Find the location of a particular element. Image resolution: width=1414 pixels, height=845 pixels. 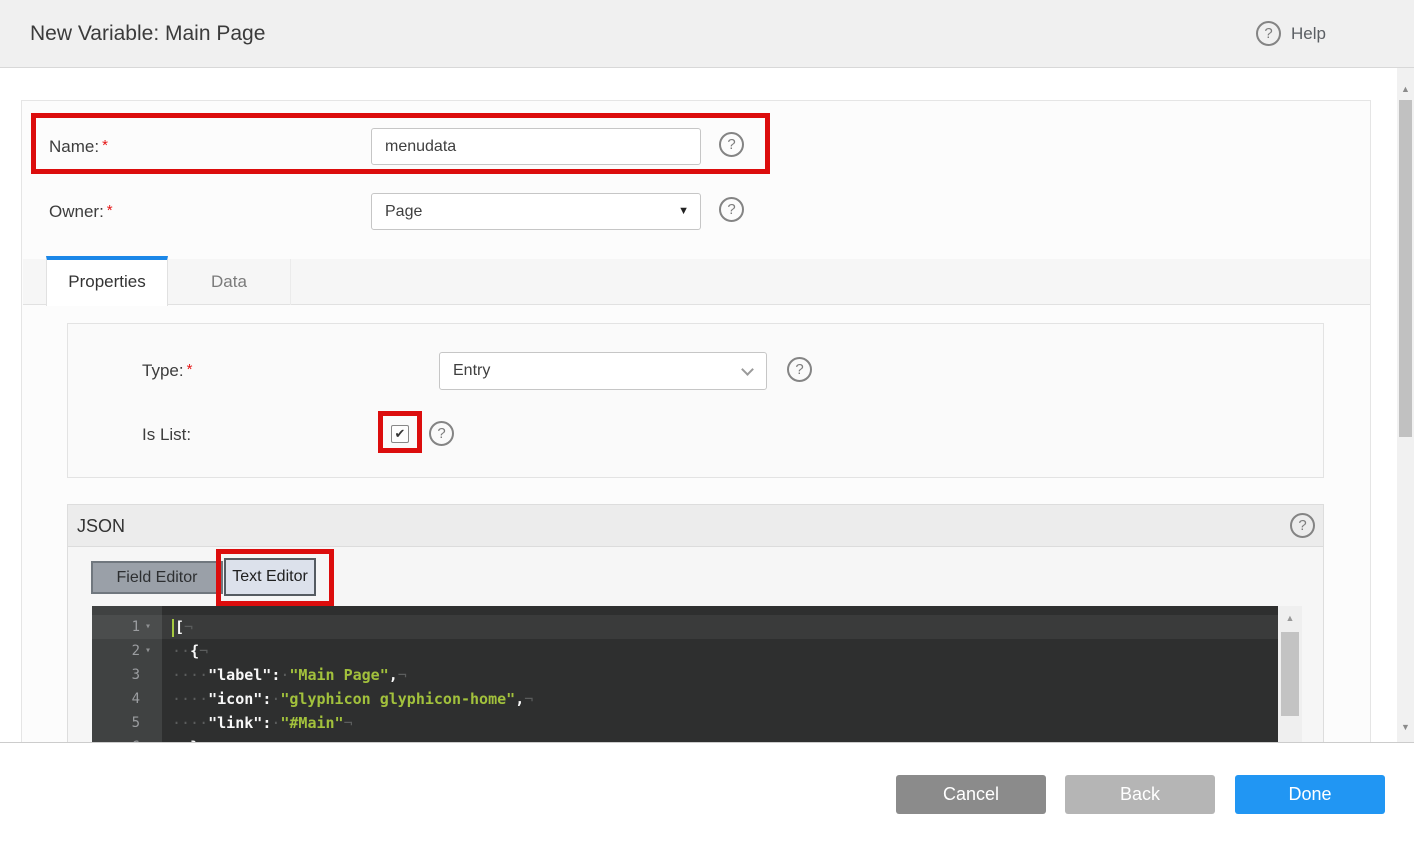

scroll-down-icon: ▼ is located at coordinates (1405, 727).